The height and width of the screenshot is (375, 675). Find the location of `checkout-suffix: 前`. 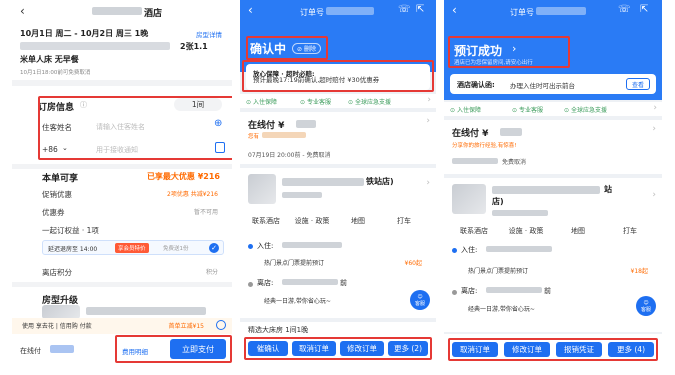

checkout-suffix: 前 is located at coordinates (343, 283).